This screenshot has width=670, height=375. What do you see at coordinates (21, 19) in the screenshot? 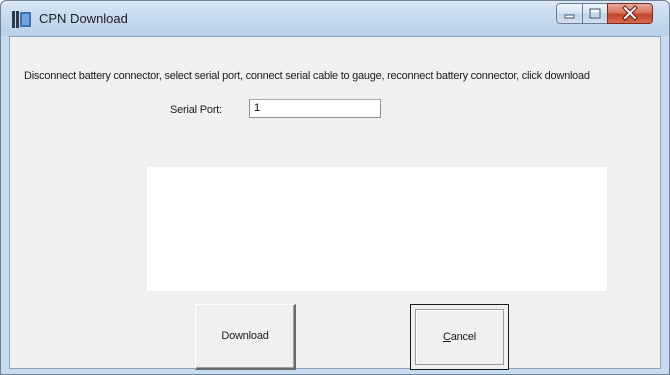
I see `cpn-app-icon` at bounding box center [21, 19].